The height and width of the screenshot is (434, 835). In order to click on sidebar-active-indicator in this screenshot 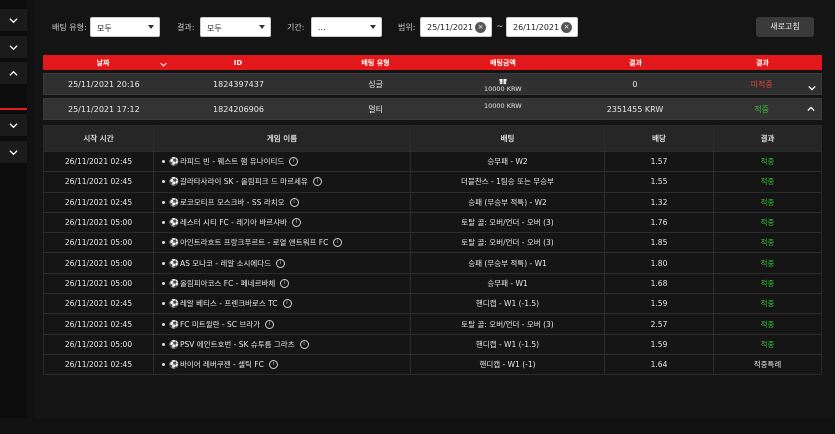, I will do `click(13, 98)`.